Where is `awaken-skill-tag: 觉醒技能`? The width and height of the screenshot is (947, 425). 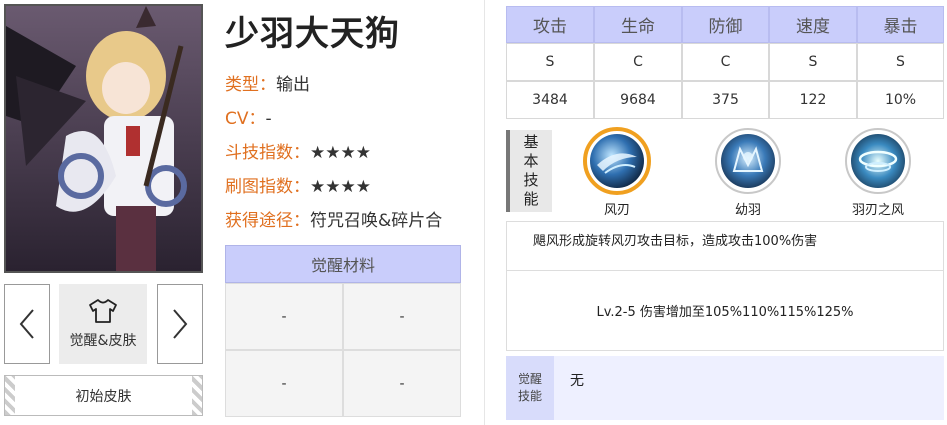 awaken-skill-tag: 觉醒技能 is located at coordinates (530, 388).